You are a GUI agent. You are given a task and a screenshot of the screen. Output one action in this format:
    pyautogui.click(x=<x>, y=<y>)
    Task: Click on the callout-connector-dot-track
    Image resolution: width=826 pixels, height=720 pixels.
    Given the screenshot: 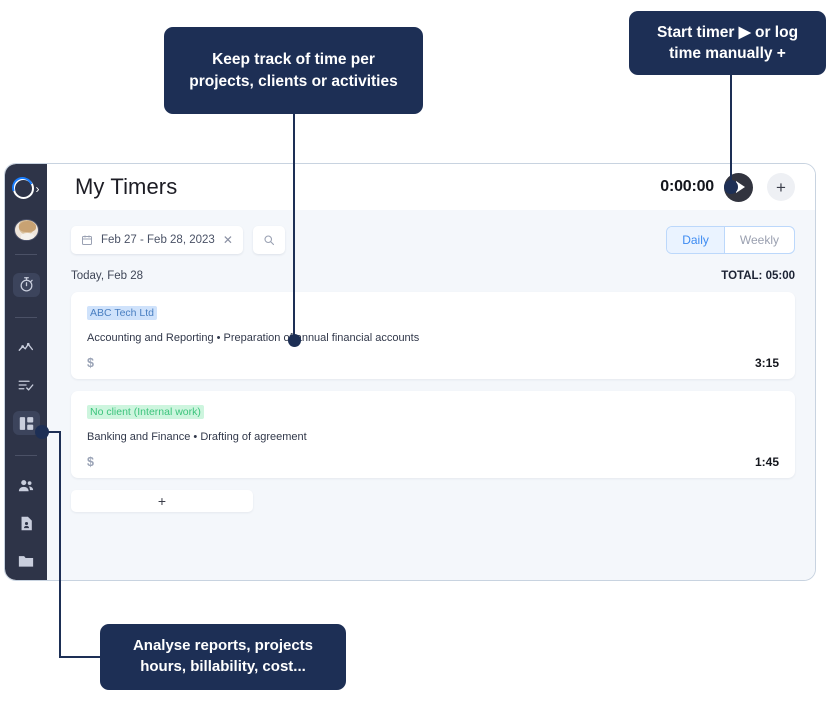 What is the action you would take?
    pyautogui.click(x=294, y=340)
    